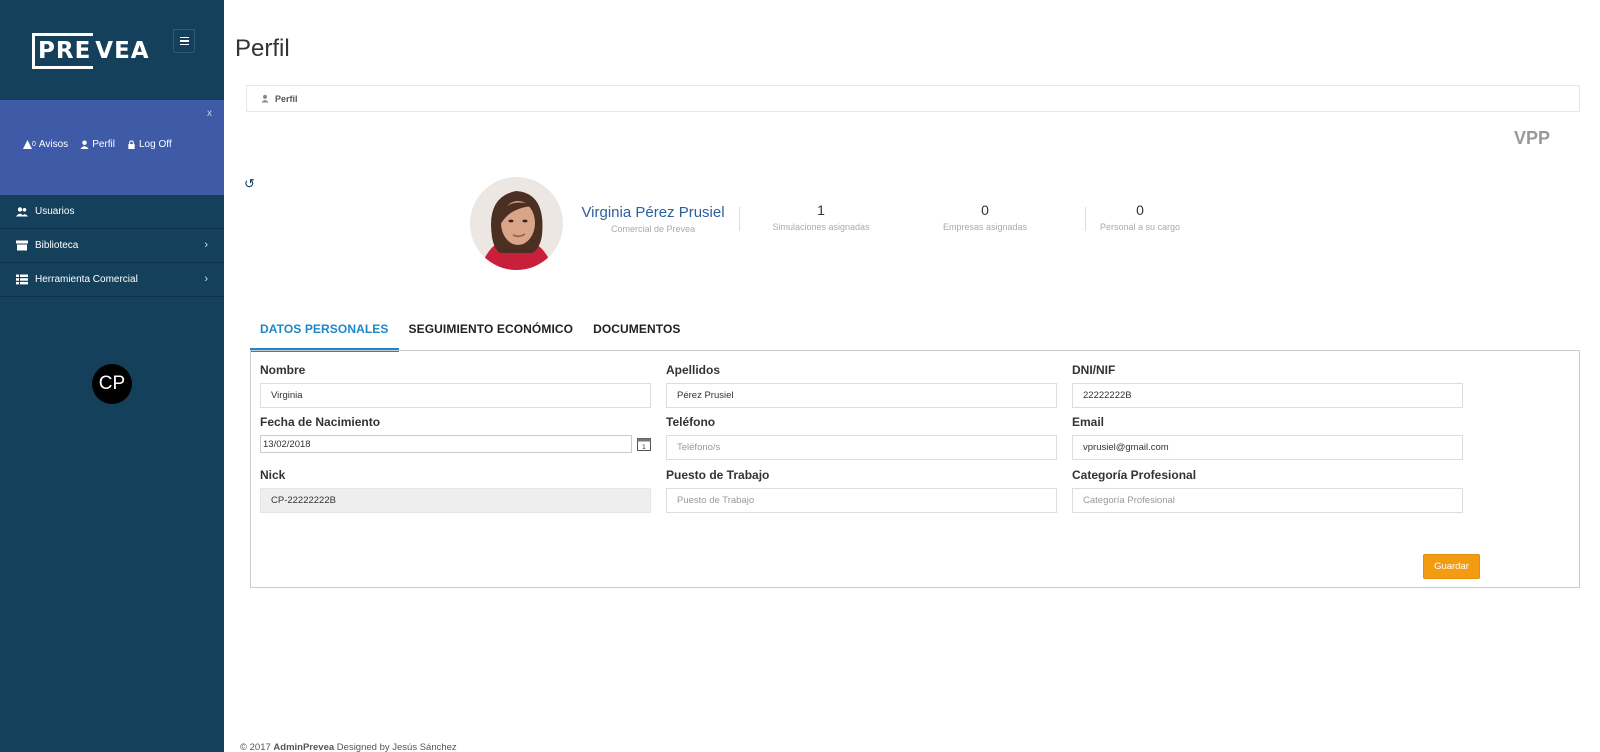  What do you see at coordinates (53, 144) in the screenshot?
I see `avisos-label: Avisos` at bounding box center [53, 144].